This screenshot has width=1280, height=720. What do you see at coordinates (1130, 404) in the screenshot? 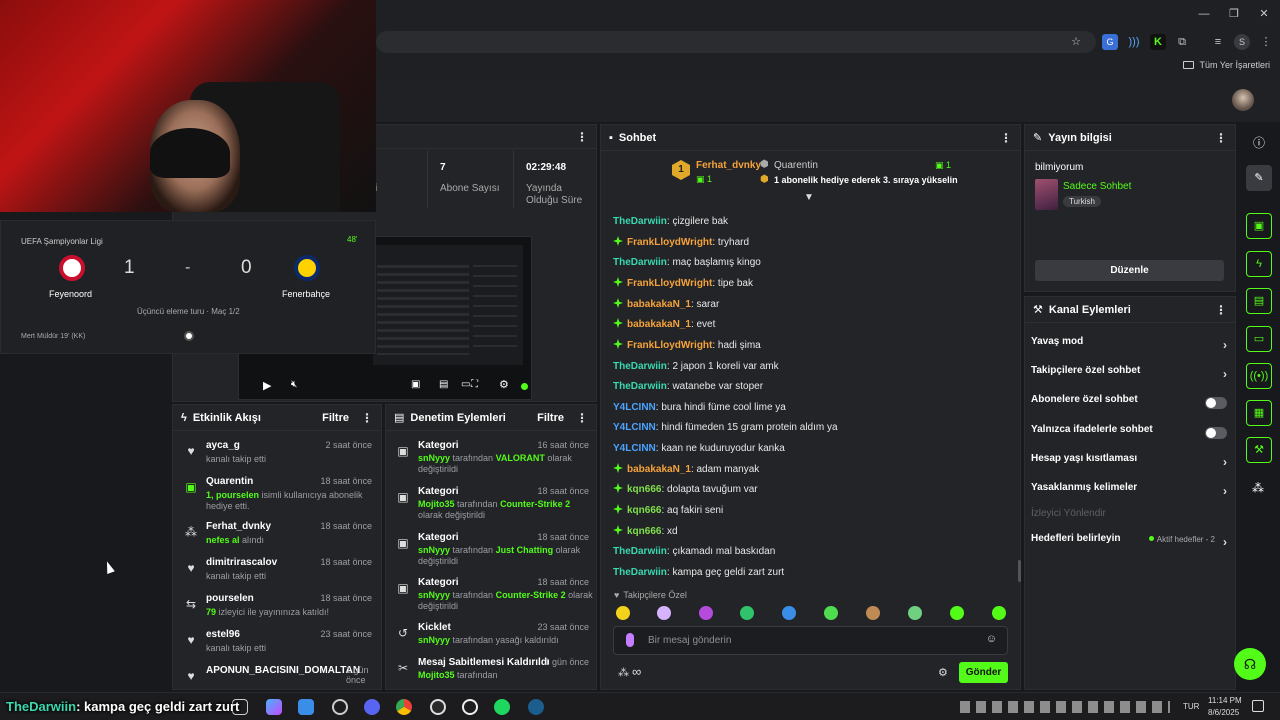
I see `channel-action-2: Abonelere özel sohbet` at bounding box center [1130, 404].